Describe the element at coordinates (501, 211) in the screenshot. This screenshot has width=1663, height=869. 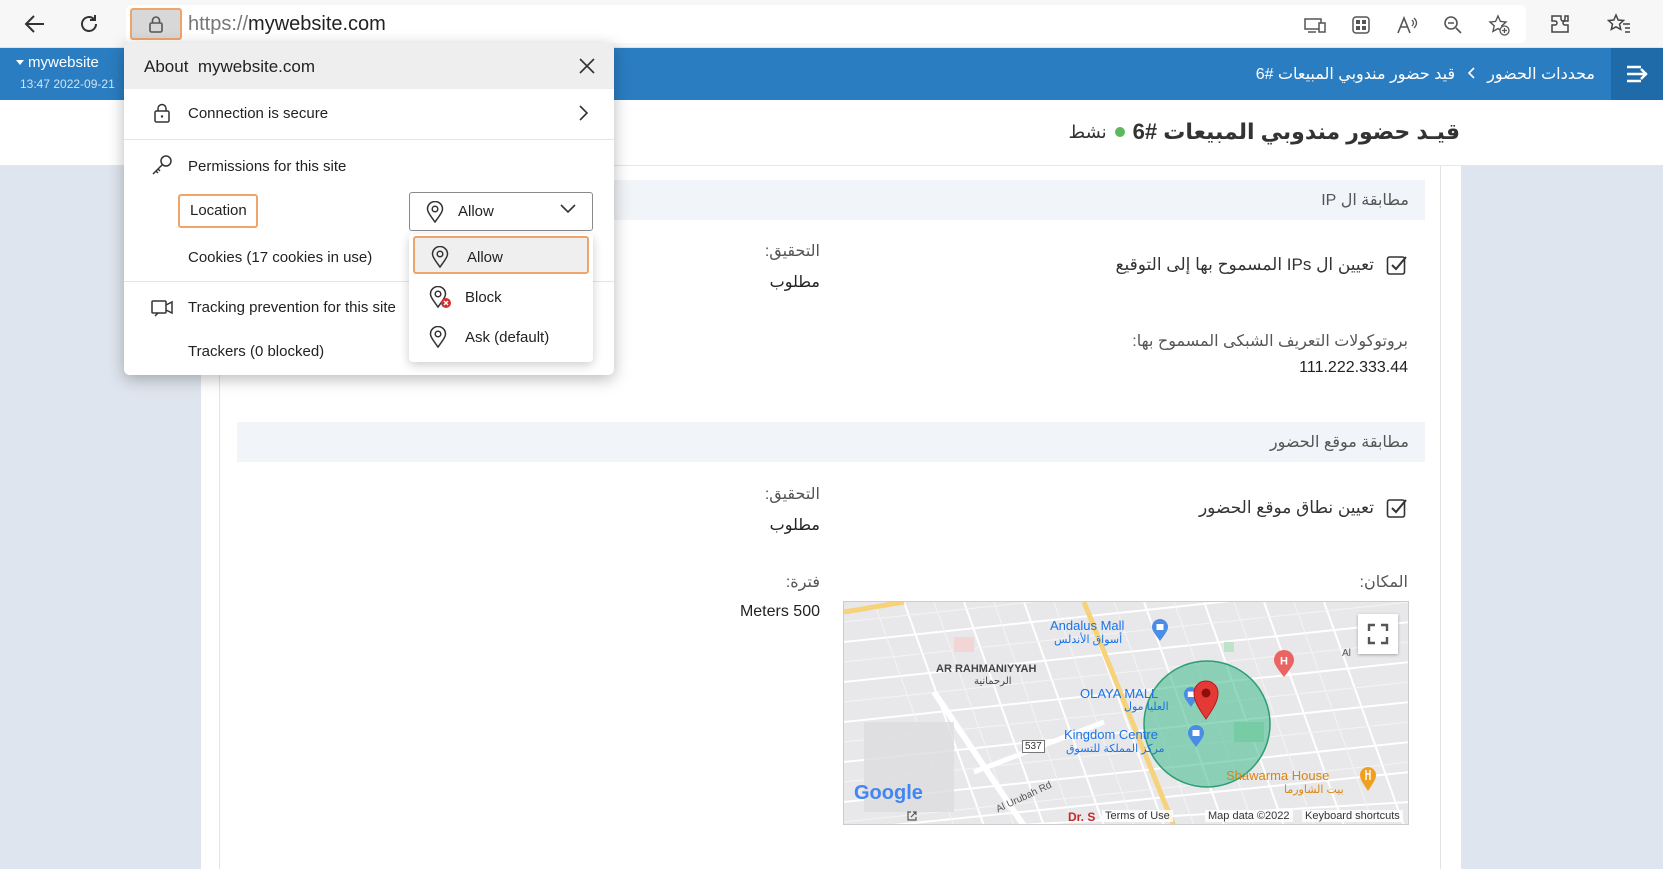
I see `location-permission-select: Allow` at that location.